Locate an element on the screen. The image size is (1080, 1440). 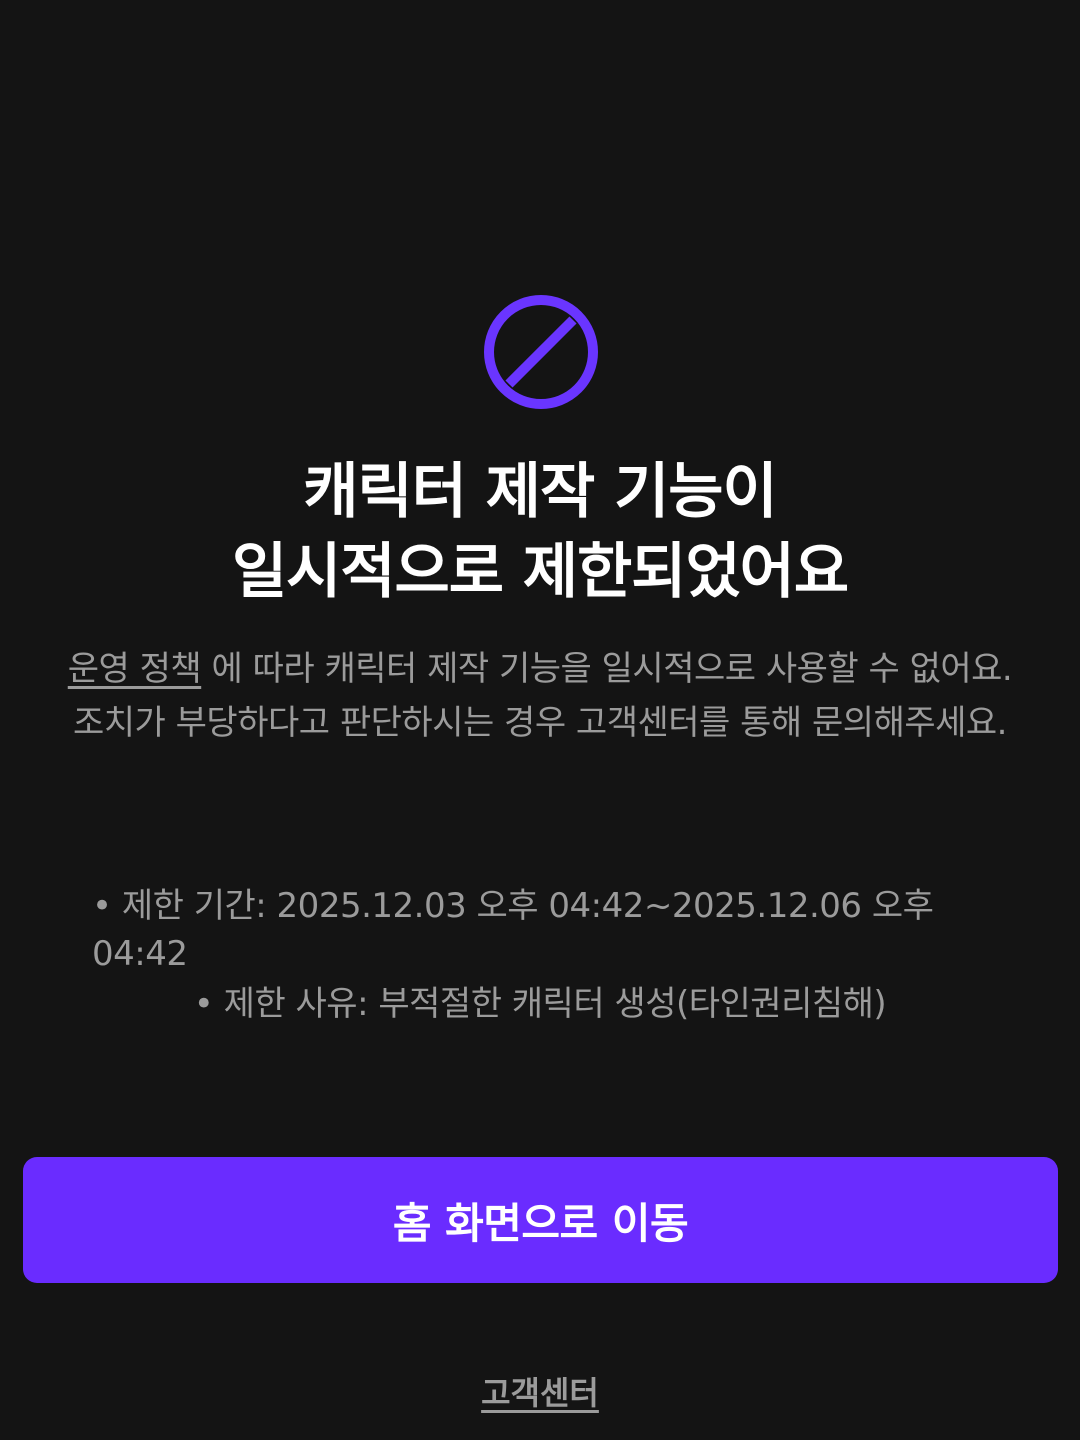
prohibited-icon is located at coordinates (541, 352).